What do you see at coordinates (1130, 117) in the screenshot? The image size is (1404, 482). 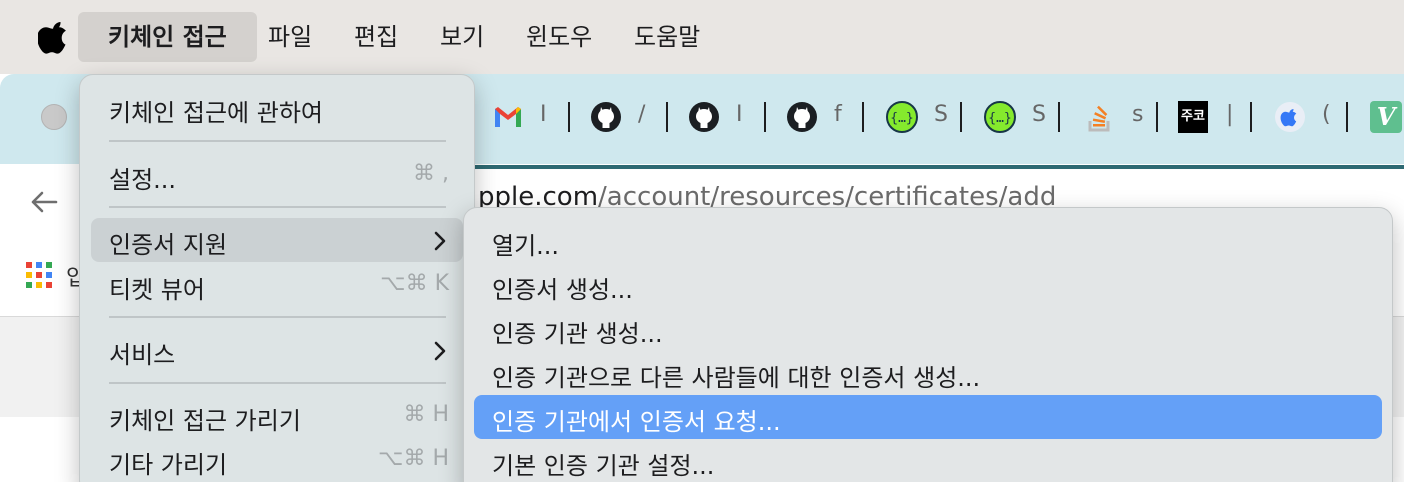 I see `browser-tab: s` at bounding box center [1130, 117].